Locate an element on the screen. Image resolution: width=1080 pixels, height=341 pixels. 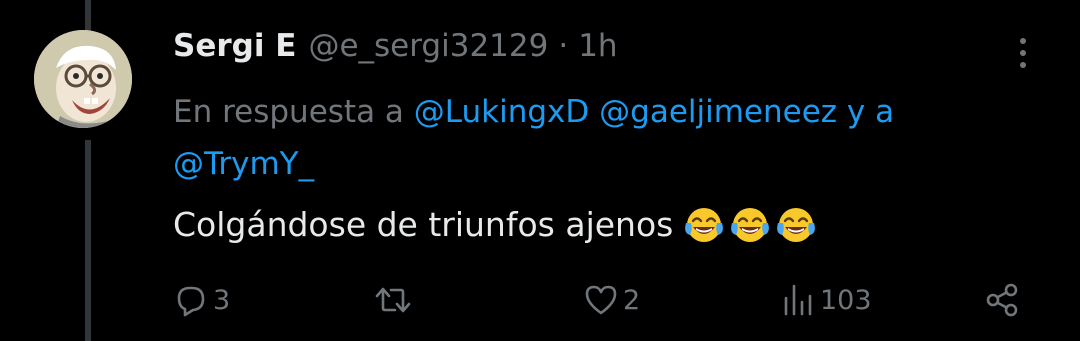
share-nodes-icon is located at coordinates (1002, 300).